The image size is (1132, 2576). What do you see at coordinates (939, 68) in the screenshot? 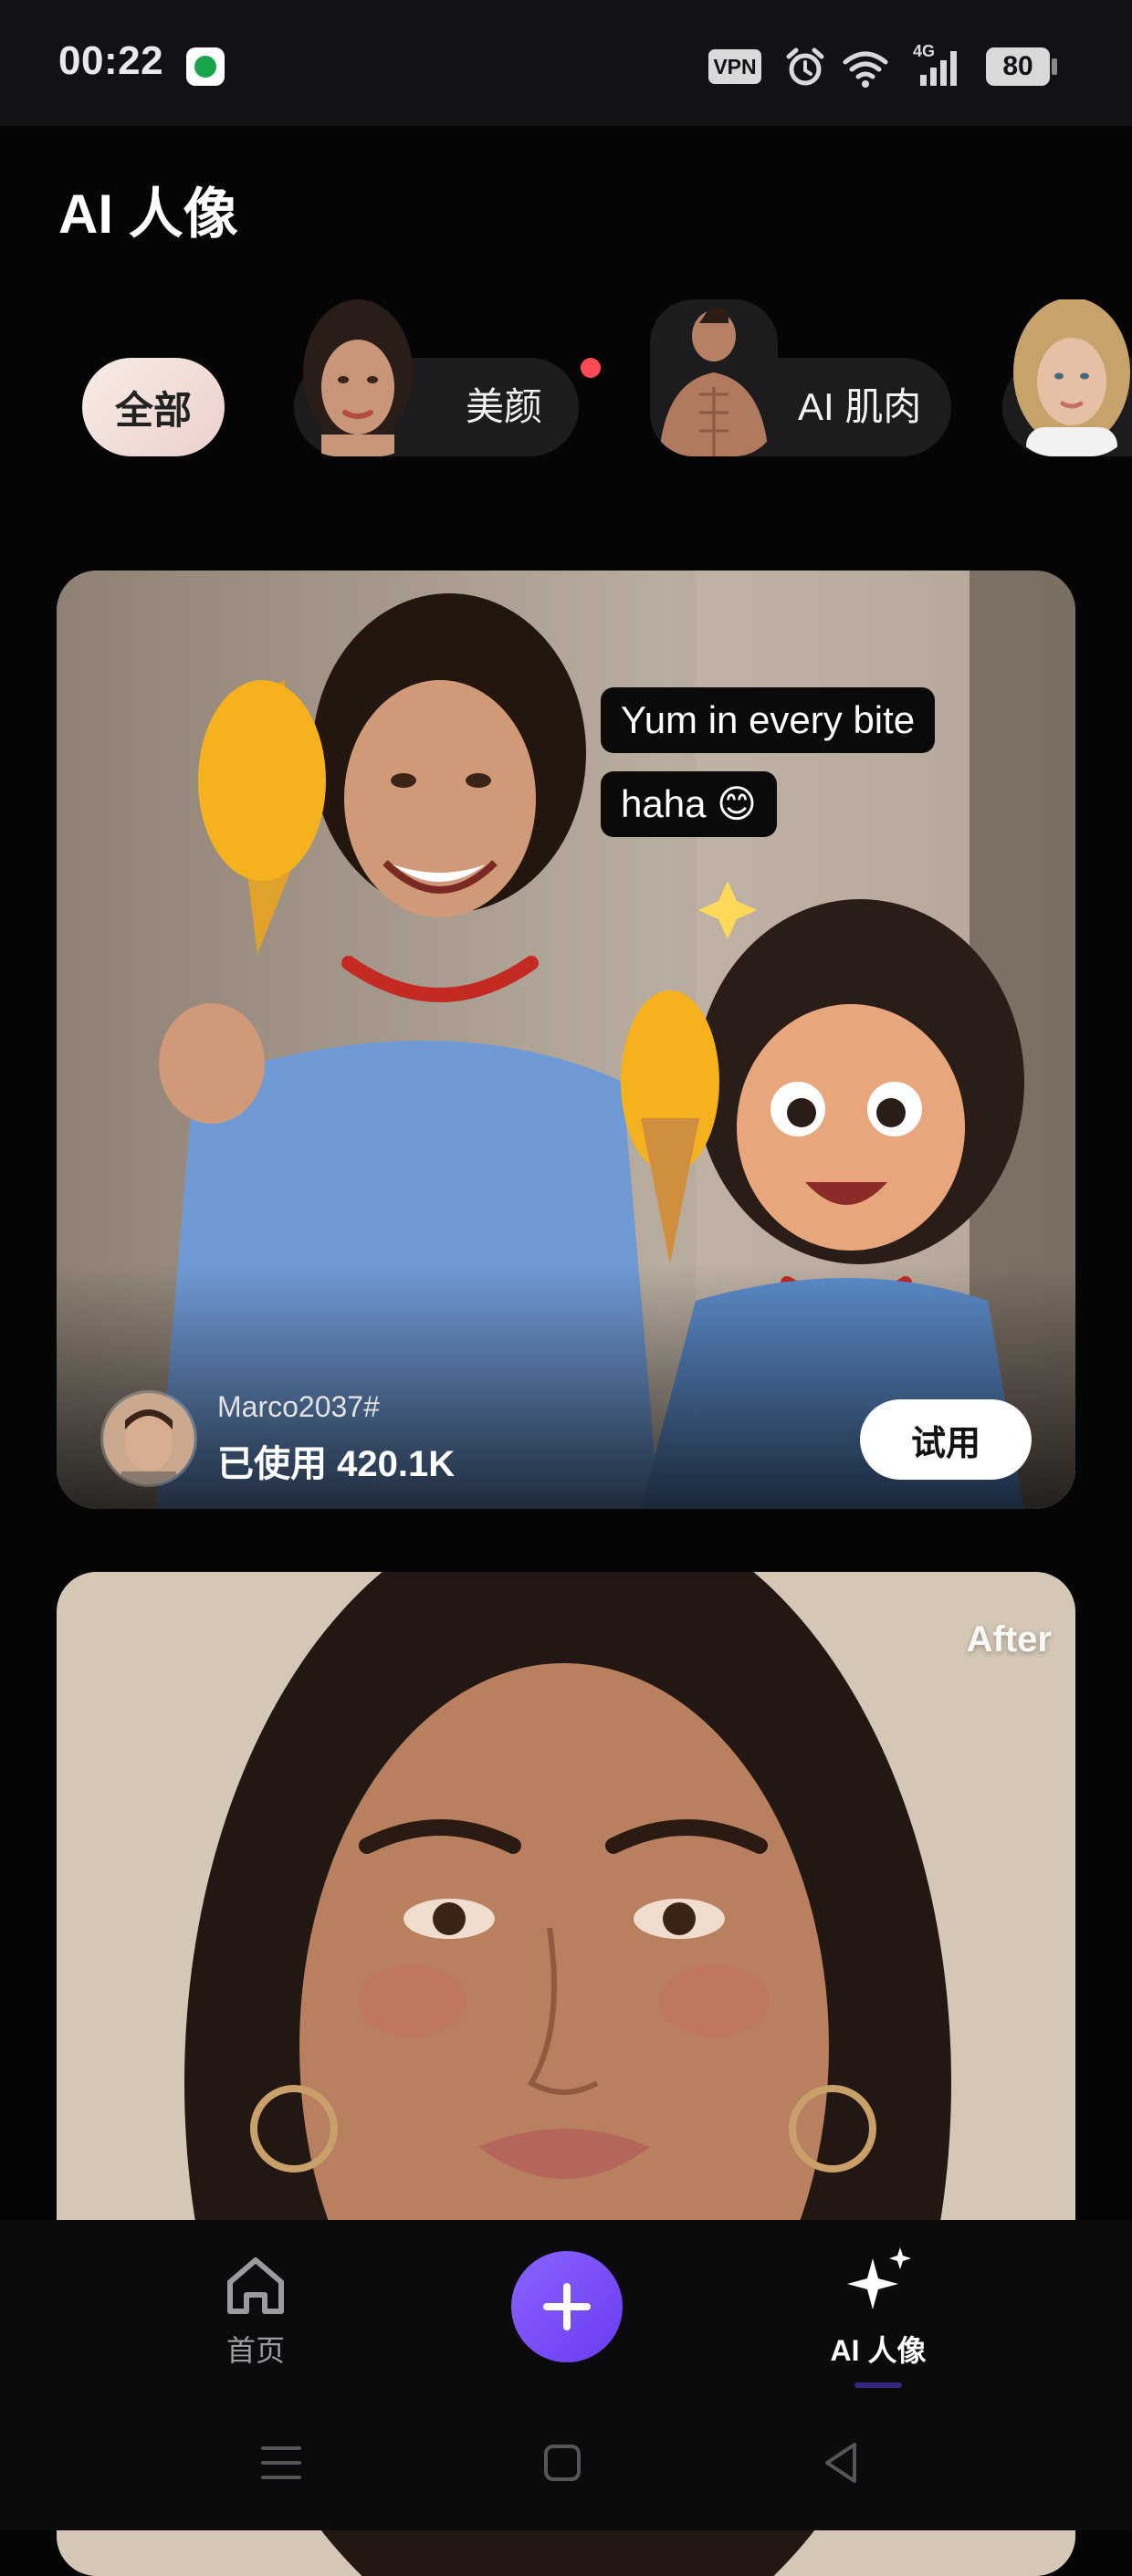
I see `signal-icon` at bounding box center [939, 68].